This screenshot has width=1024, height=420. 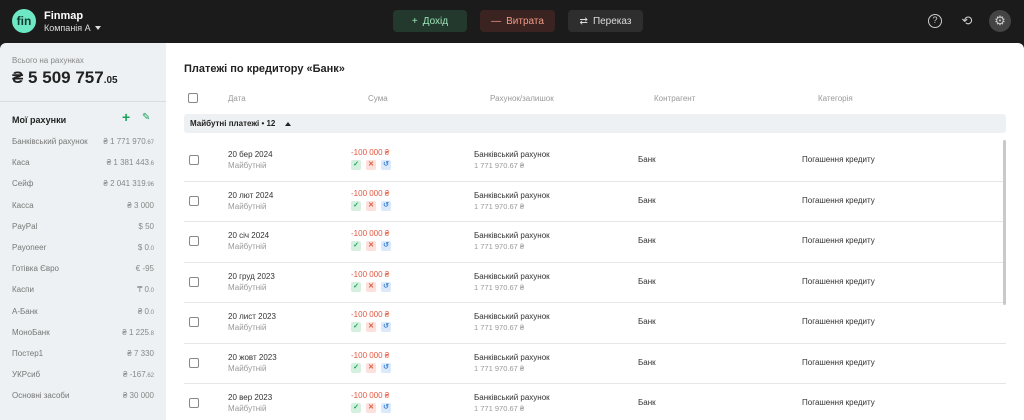 What do you see at coordinates (252, 357) in the screenshot?
I see `row-date: 20 жовт 2023` at bounding box center [252, 357].